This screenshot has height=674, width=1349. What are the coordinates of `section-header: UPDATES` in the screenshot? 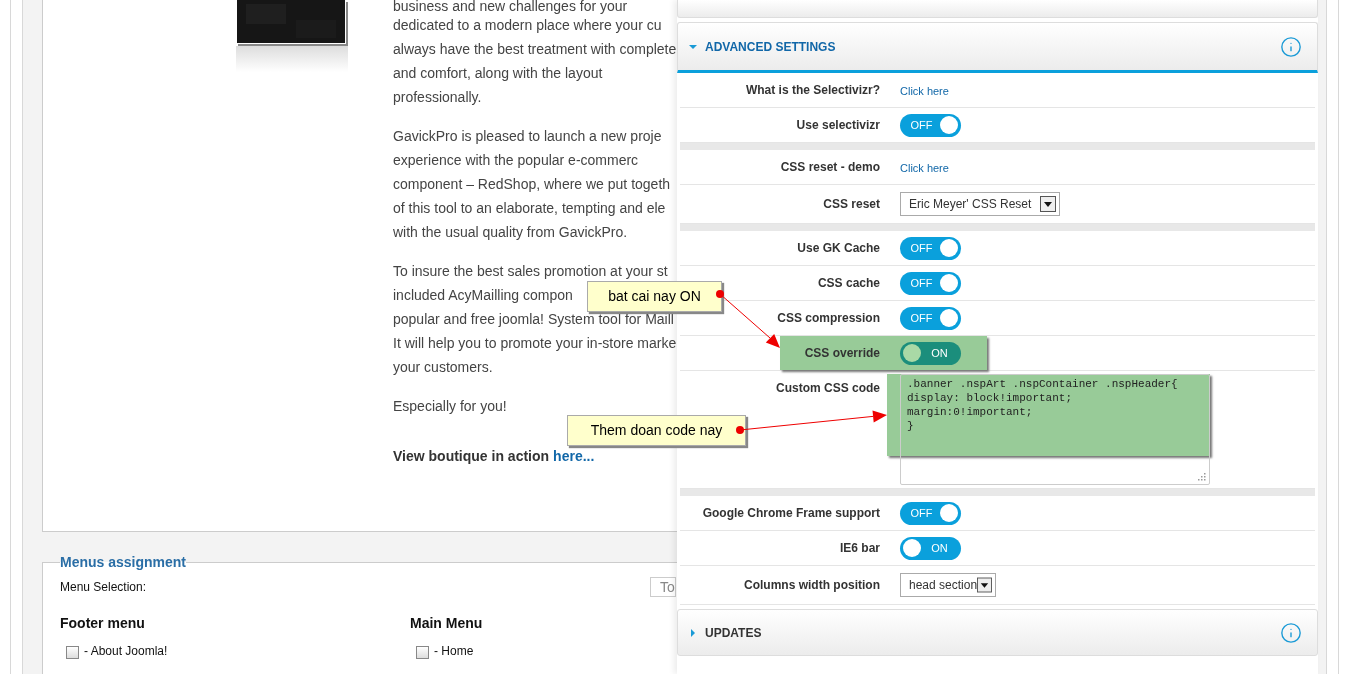 It's located at (997, 632).